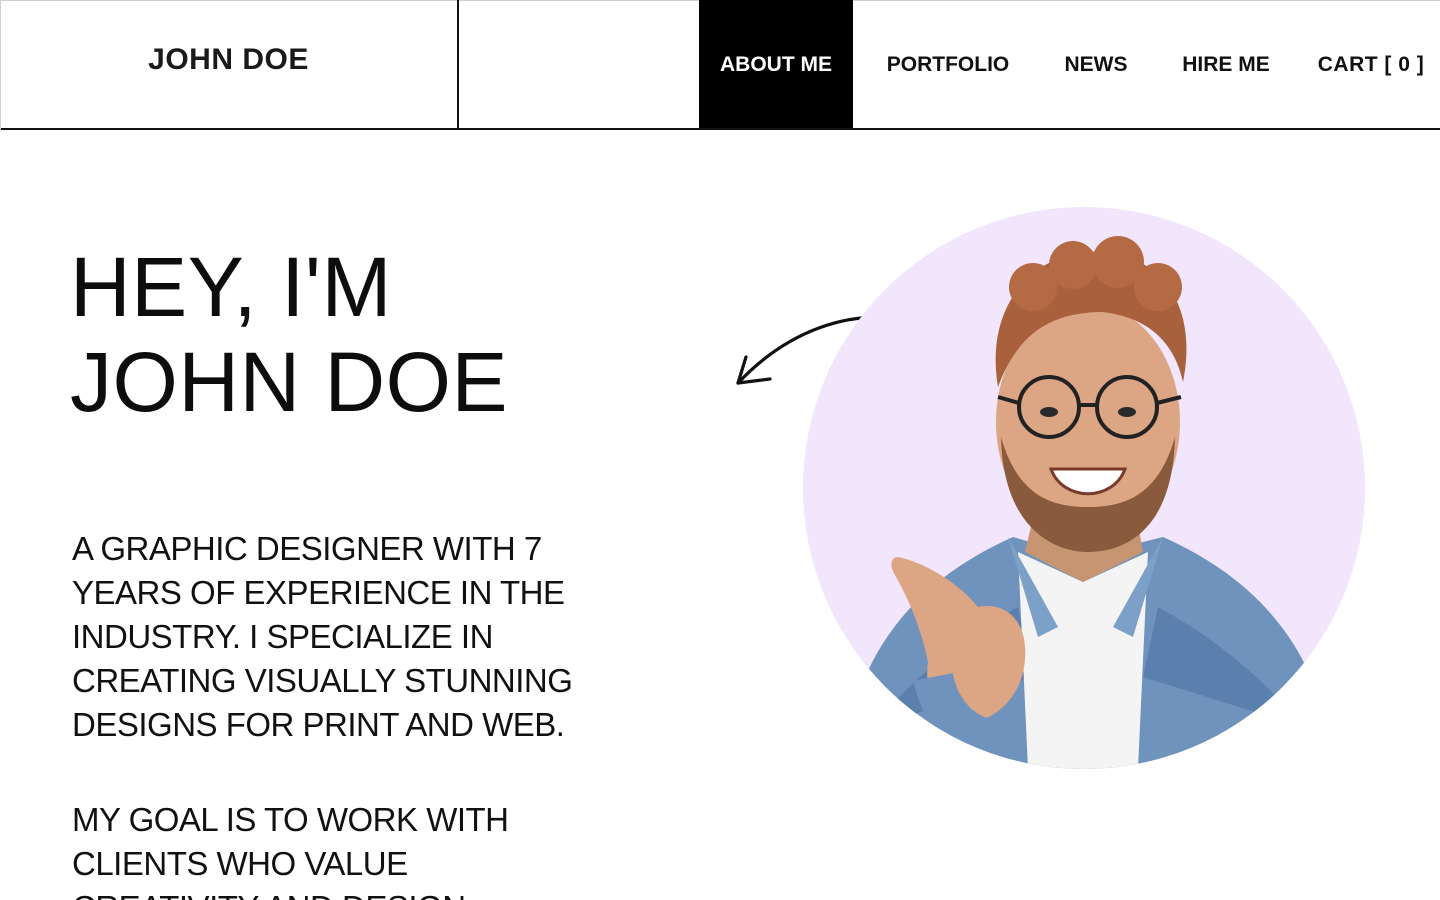 The height and width of the screenshot is (900, 1440). I want to click on nav-portfolio: PORTFOLIO, so click(948, 64).